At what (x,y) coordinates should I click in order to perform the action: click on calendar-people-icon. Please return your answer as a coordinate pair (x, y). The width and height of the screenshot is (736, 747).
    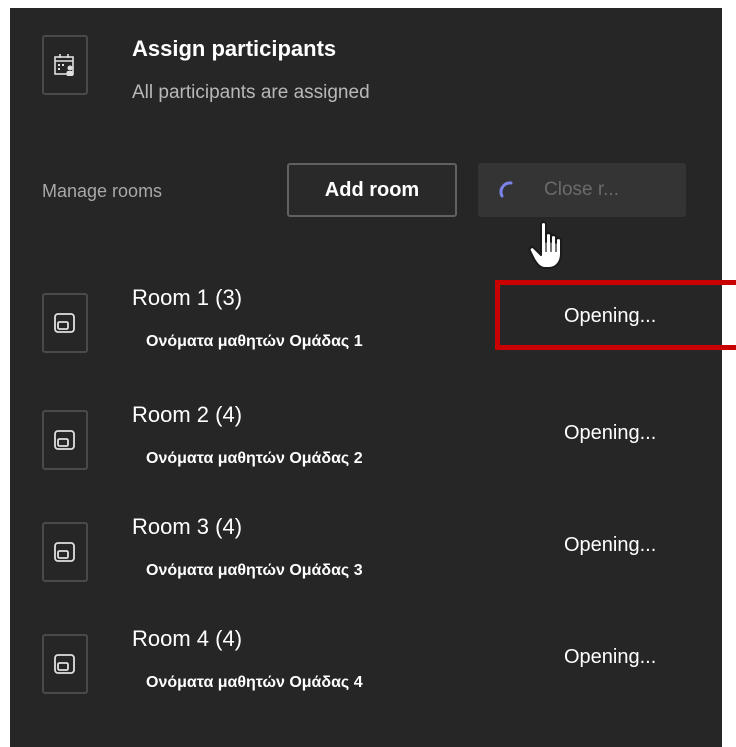
    Looking at the image, I should click on (65, 65).